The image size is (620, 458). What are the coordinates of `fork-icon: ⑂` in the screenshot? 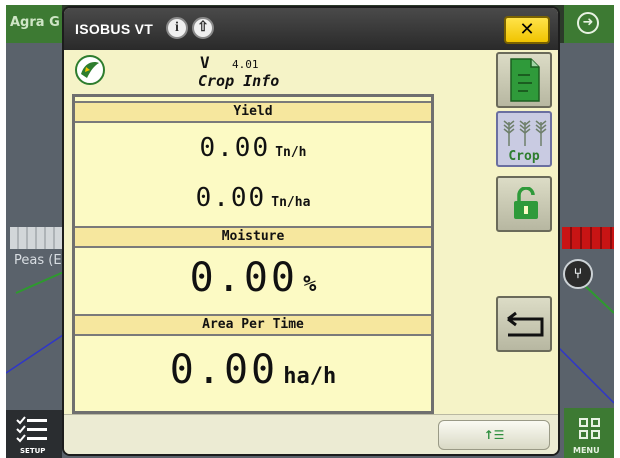 It's located at (578, 274).